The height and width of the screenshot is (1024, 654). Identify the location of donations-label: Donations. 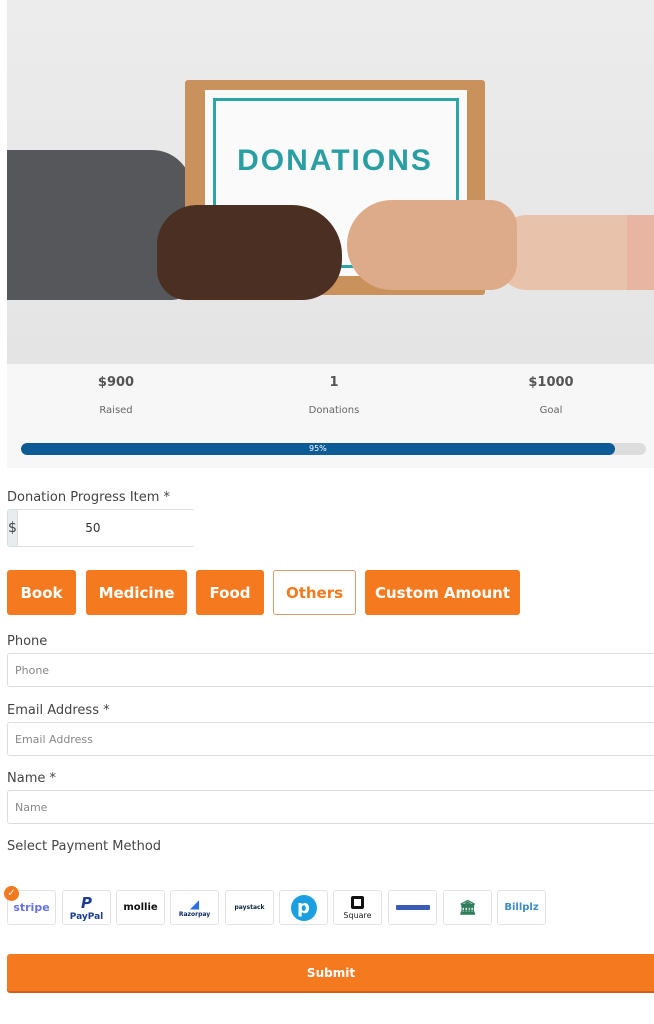
(334, 410).